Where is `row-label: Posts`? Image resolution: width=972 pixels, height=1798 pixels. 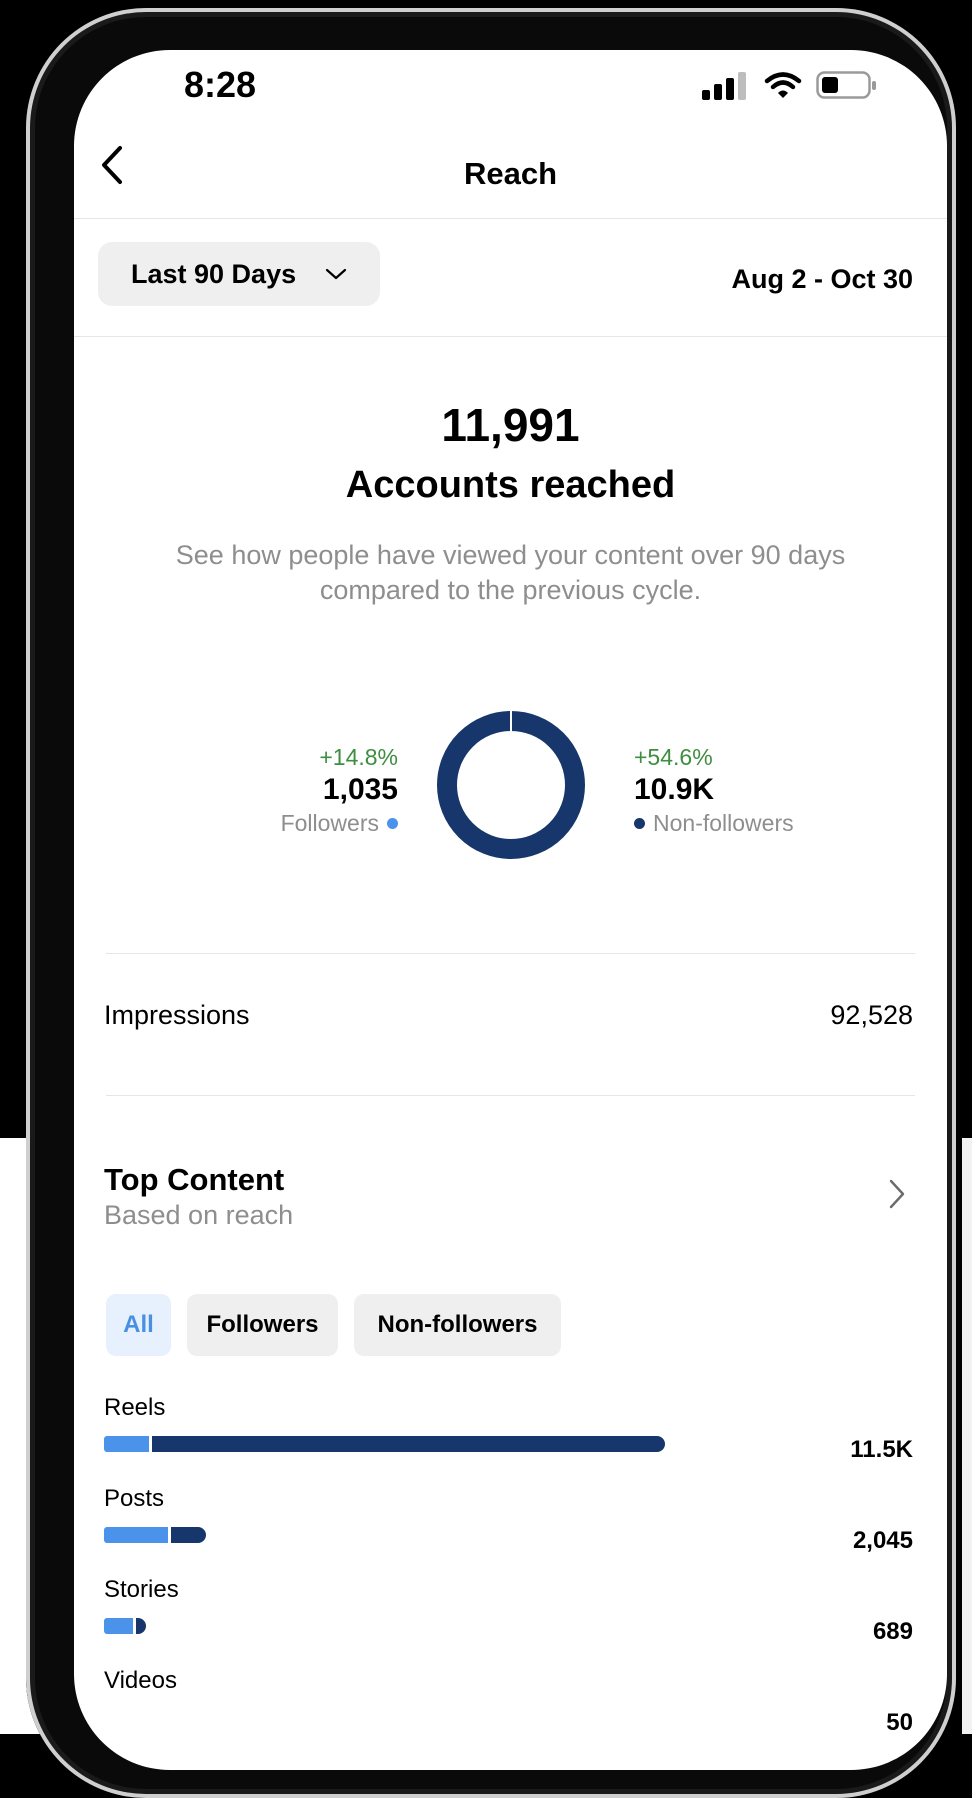 row-label: Posts is located at coordinates (134, 1498).